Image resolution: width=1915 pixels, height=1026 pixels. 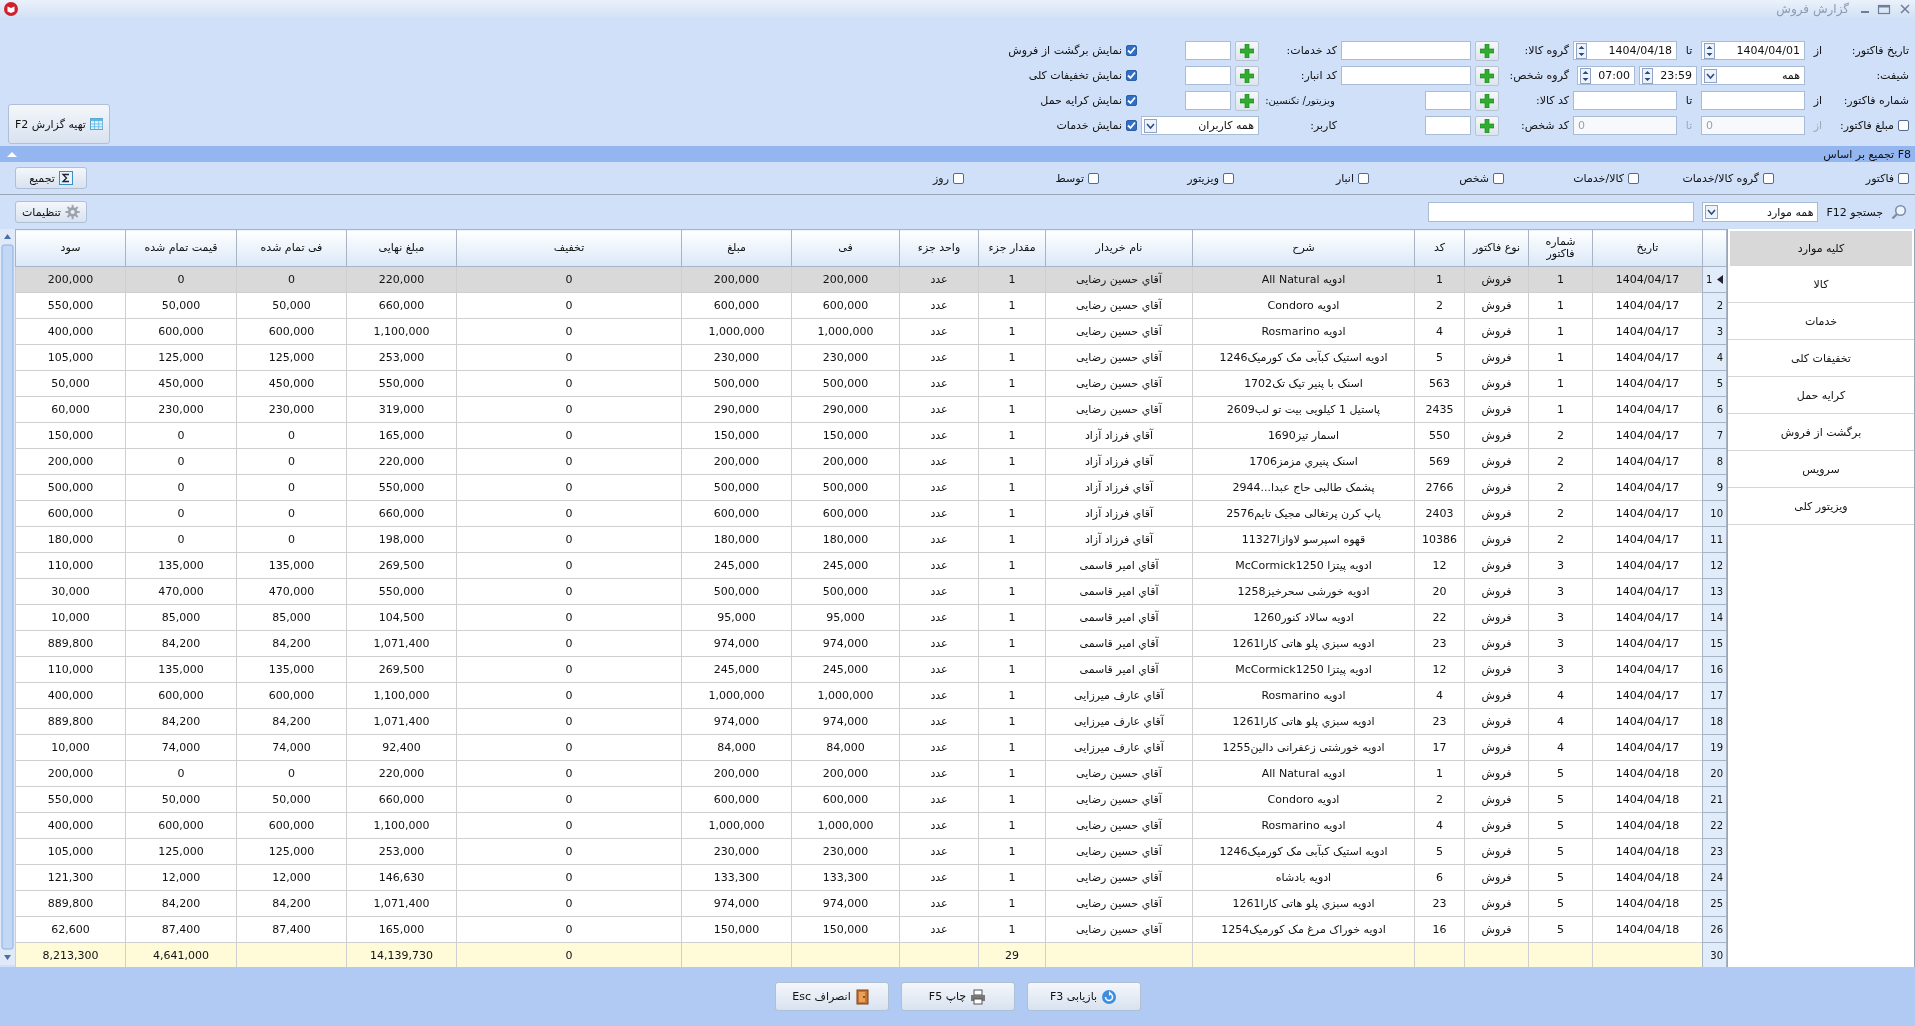 What do you see at coordinates (291, 248) in the screenshot?
I see `column-header: فی تمام شده` at bounding box center [291, 248].